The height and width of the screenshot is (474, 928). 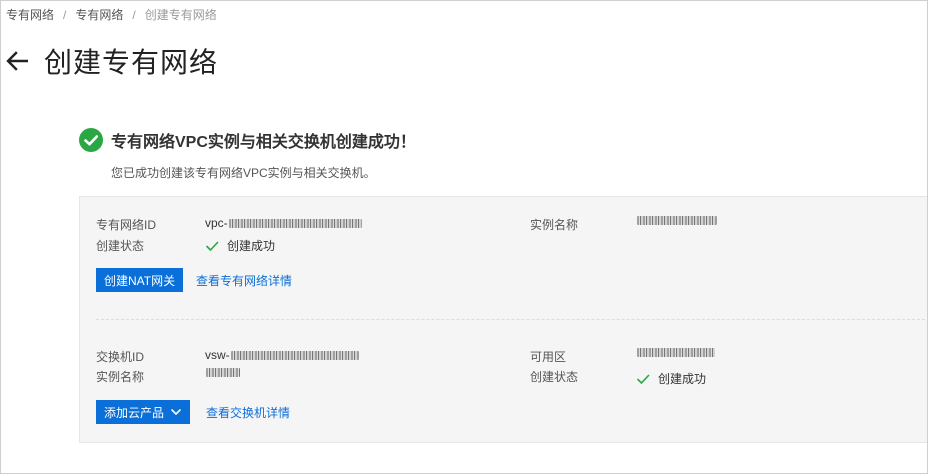 I want to click on breadcrumb-current: 创建专有网络, so click(x=180, y=15).